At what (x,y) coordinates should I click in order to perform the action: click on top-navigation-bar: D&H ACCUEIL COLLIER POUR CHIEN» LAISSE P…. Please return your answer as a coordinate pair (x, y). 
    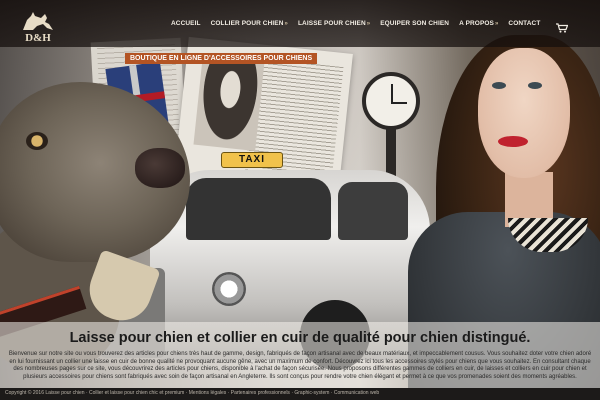
    Looking at the image, I should click on (300, 23).